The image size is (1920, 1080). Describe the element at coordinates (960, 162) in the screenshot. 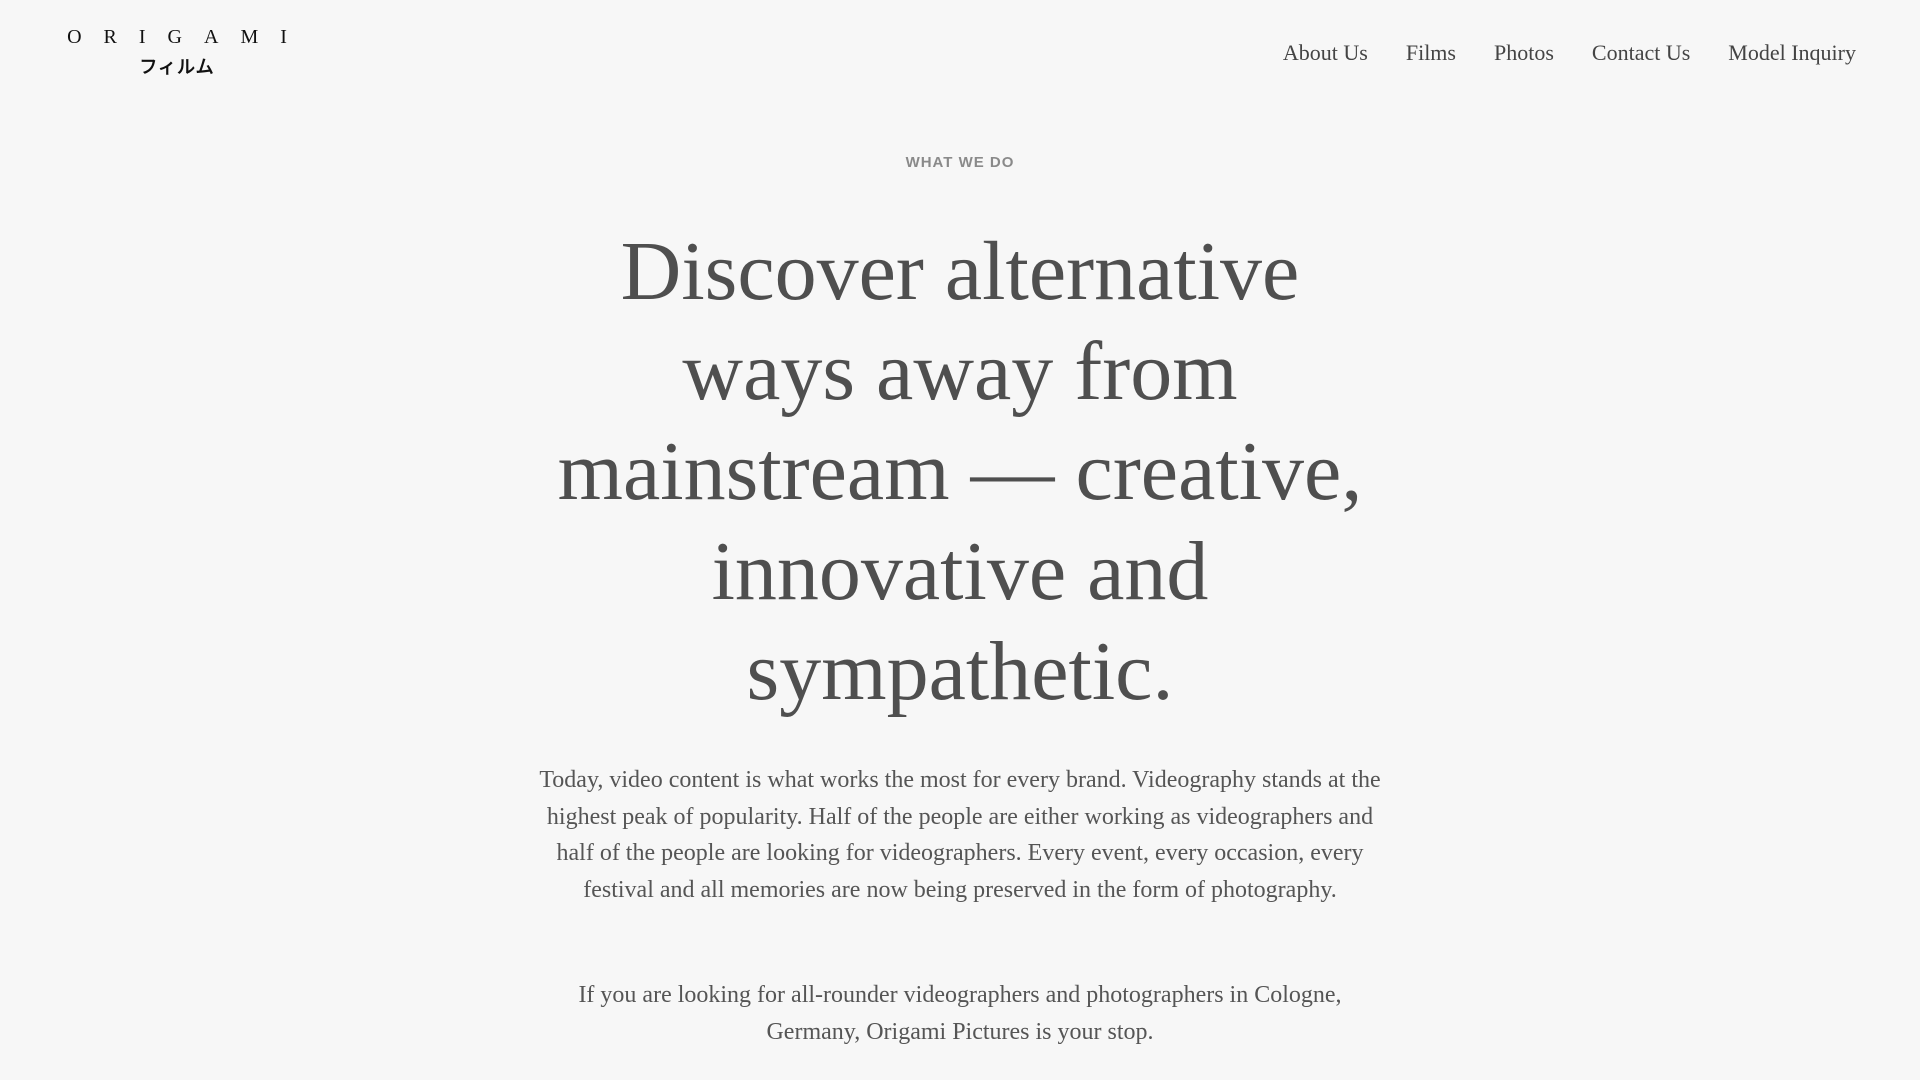

I see `section-eyebrow: WHAT WE DO` at that location.